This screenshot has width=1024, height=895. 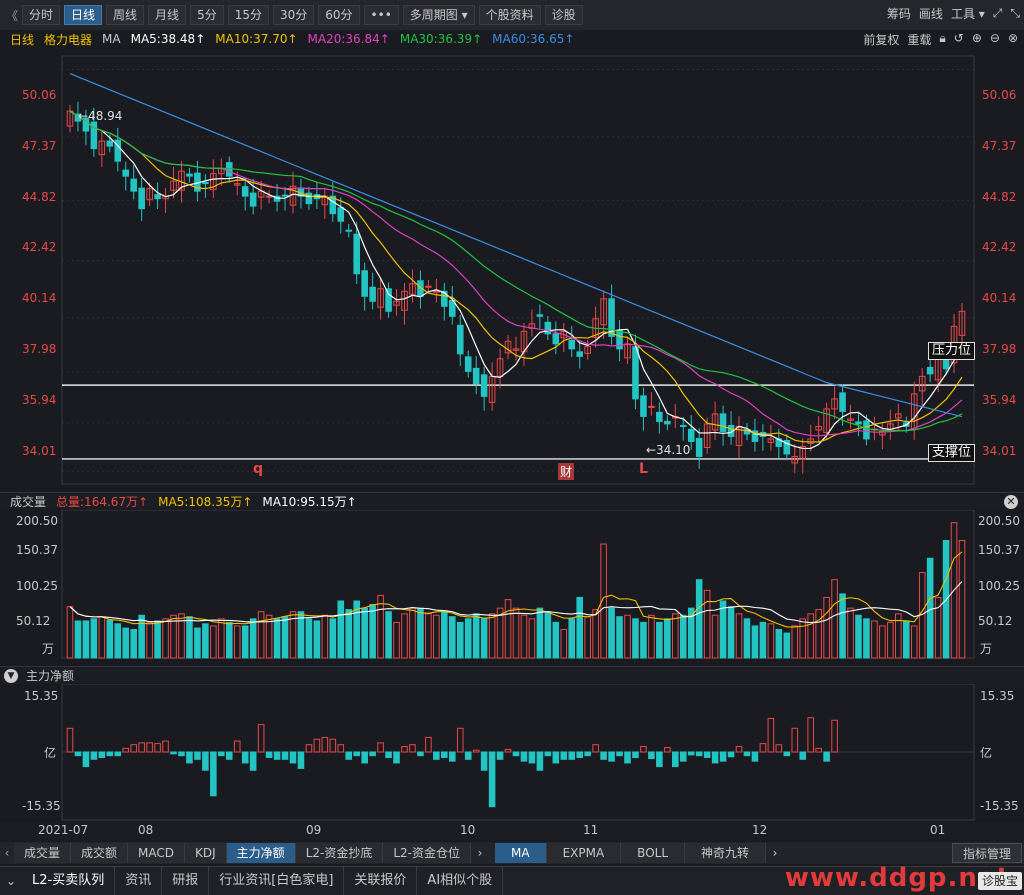 What do you see at coordinates (516, 602) in the screenshot?
I see `volume-ma10-line` at bounding box center [516, 602].